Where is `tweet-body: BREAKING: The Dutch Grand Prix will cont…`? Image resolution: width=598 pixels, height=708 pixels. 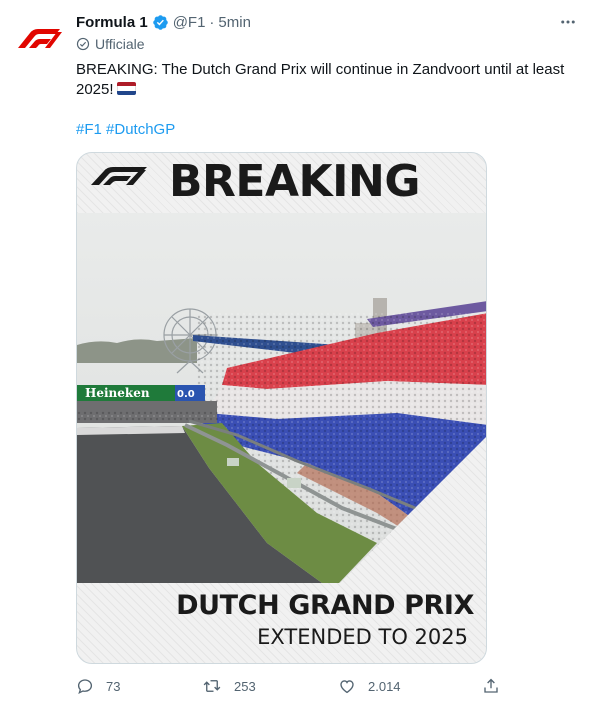 tweet-body: BREAKING: The Dutch Grand Prix will cont… is located at coordinates (320, 79).